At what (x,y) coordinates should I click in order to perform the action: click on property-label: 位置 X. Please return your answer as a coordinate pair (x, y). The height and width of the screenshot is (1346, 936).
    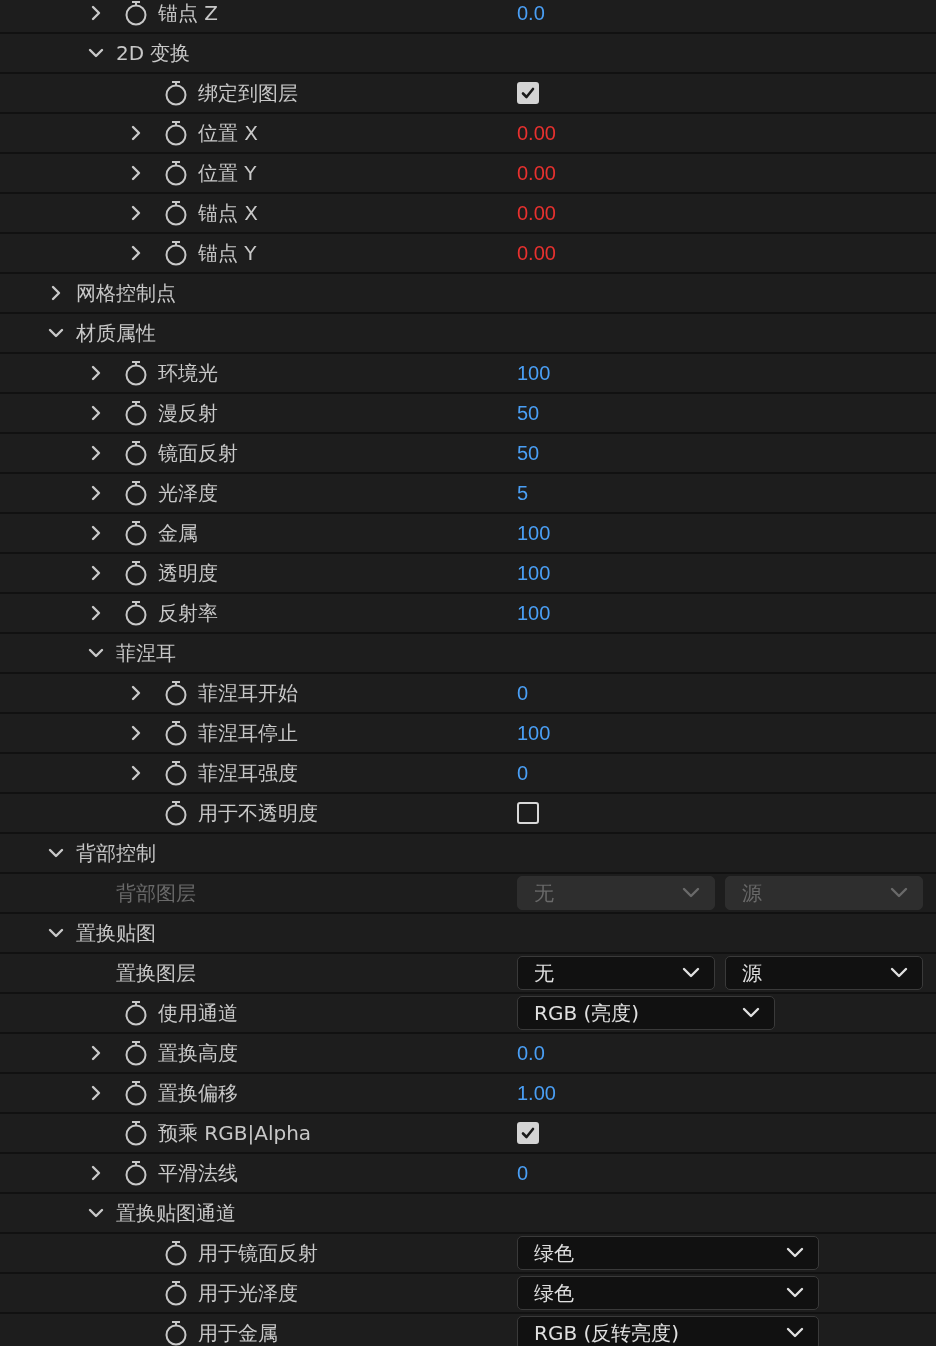
    Looking at the image, I should click on (228, 133).